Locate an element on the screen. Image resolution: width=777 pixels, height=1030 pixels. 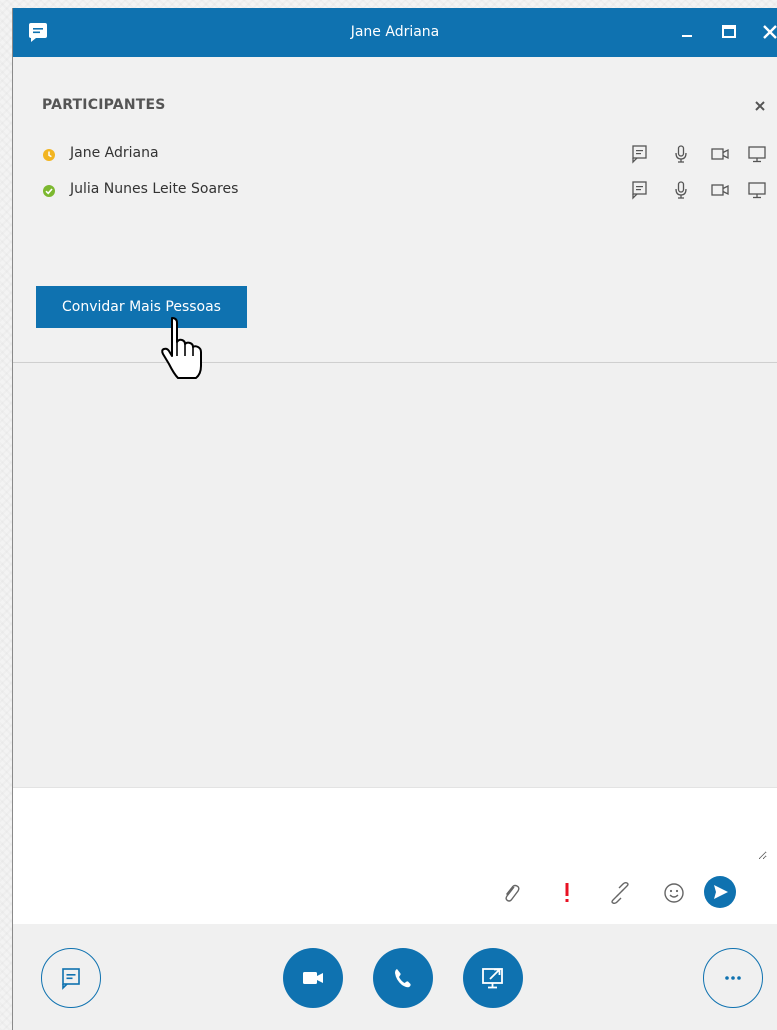
present-button is located at coordinates (493, 978).